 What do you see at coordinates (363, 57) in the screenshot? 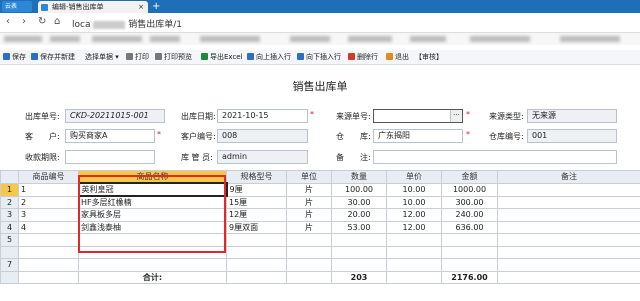
I see `delete-row-button: 删除行` at bounding box center [363, 57].